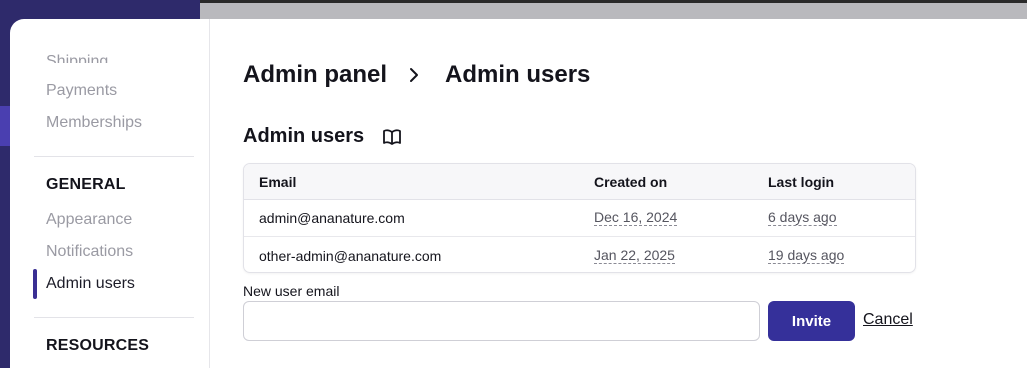  I want to click on table-header: Email Created on Last login, so click(579, 182).